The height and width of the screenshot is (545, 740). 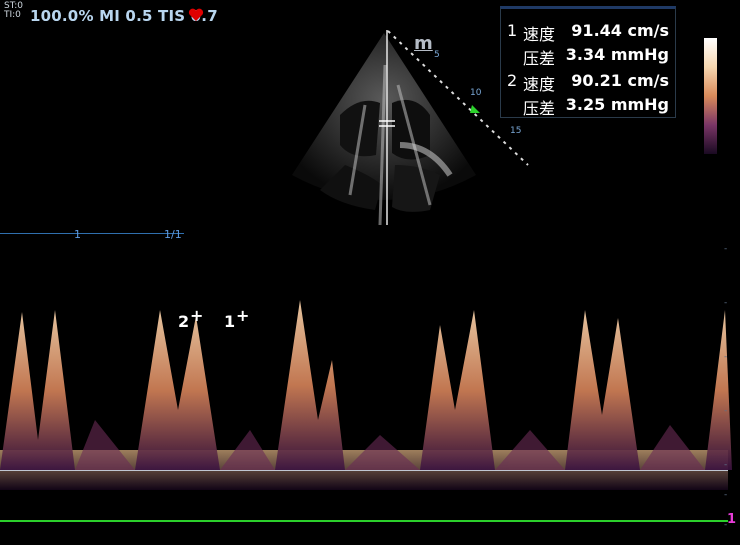 What do you see at coordinates (516, 131) in the screenshot?
I see `depth-label: 15` at bounding box center [516, 131].